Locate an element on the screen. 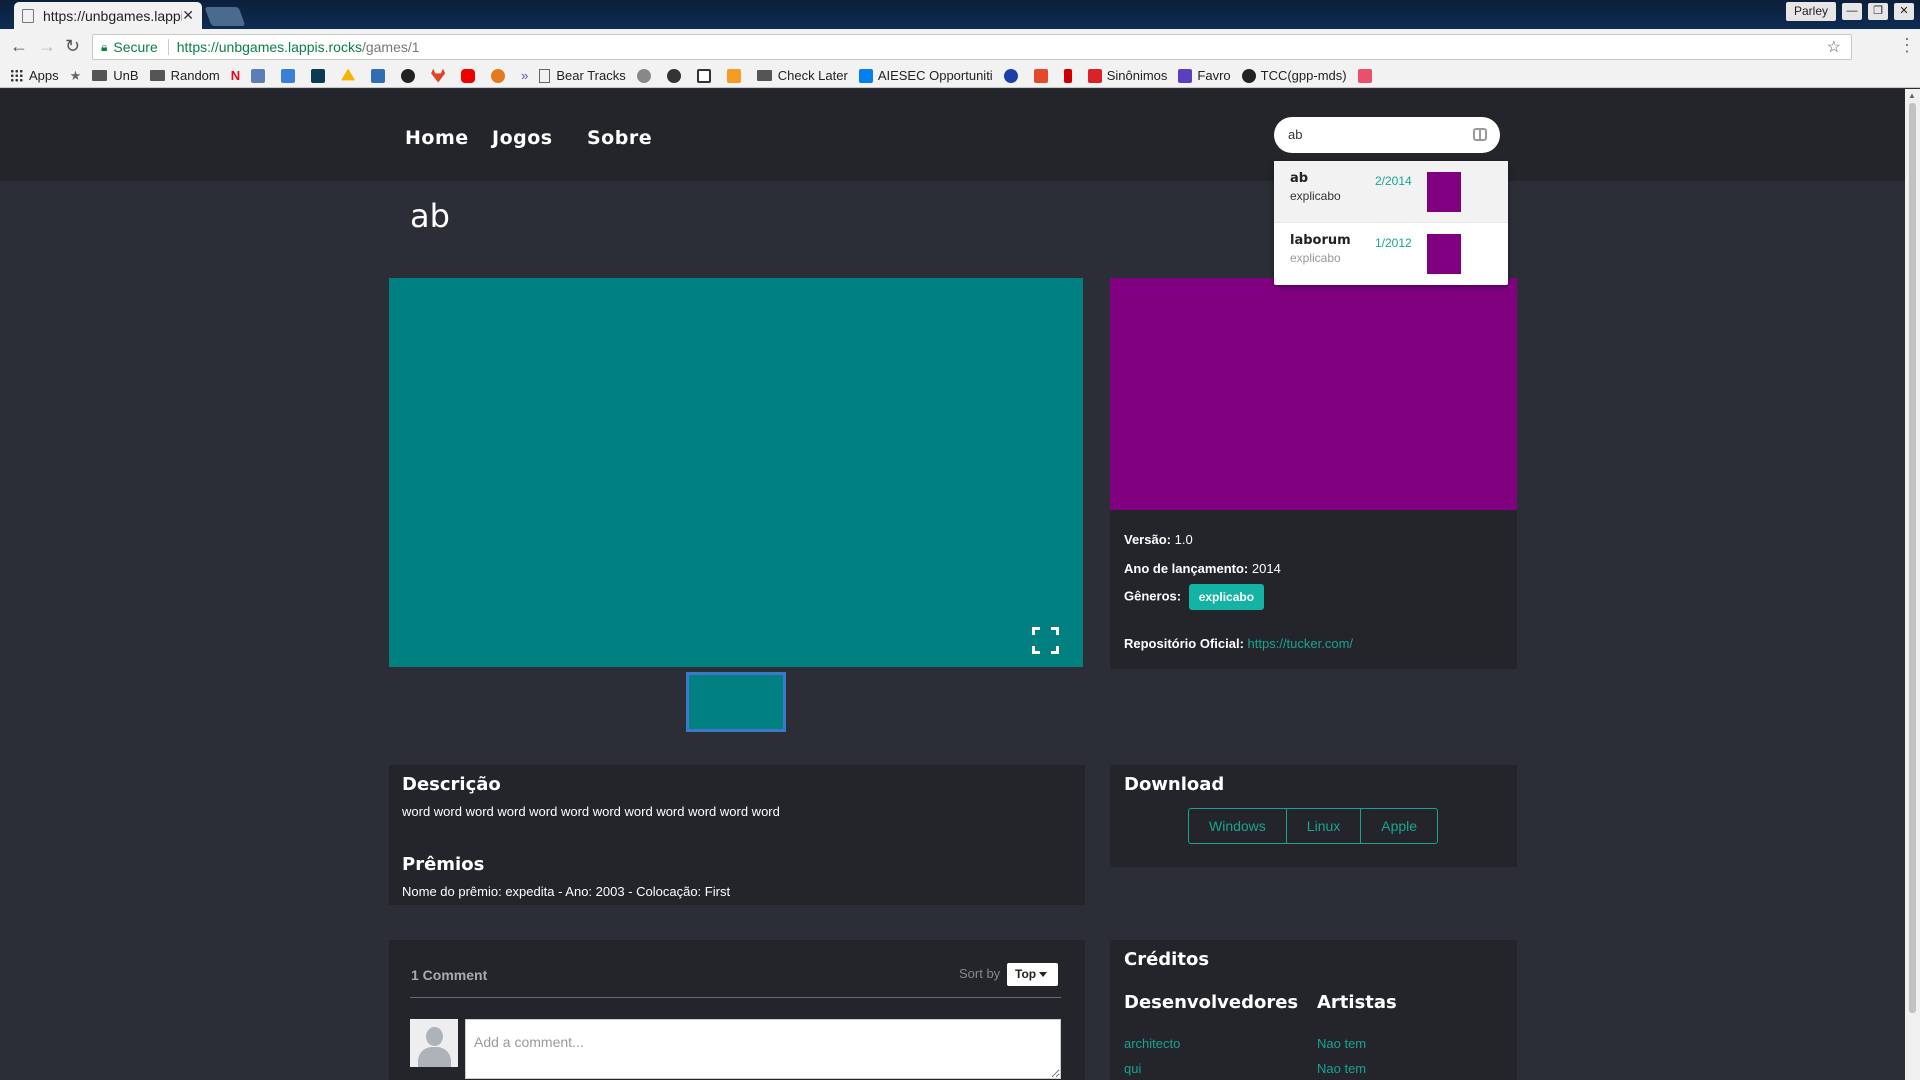 Image resolution: width=1920 pixels, height=1080 pixels. download-buttons: Windows Linux Apple is located at coordinates (1313, 826).